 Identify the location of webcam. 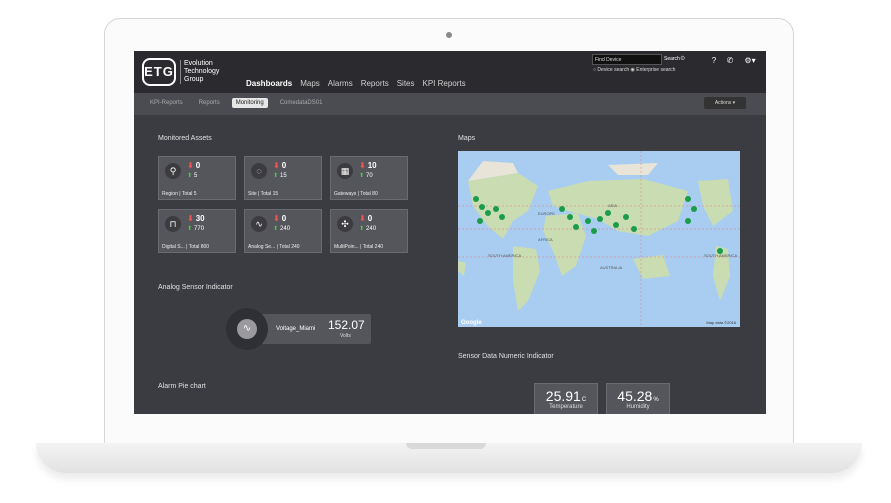
(449, 35).